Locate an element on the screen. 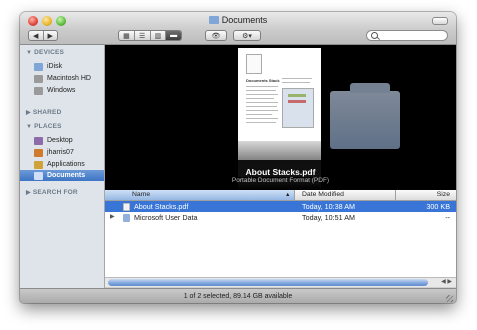 The width and height of the screenshot is (477, 330). file-date: Today, 10:51 AM is located at coordinates (329, 217).